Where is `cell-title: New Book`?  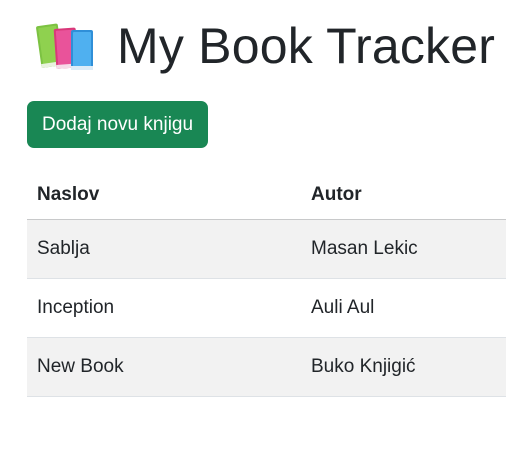
cell-title: New Book is located at coordinates (164, 367).